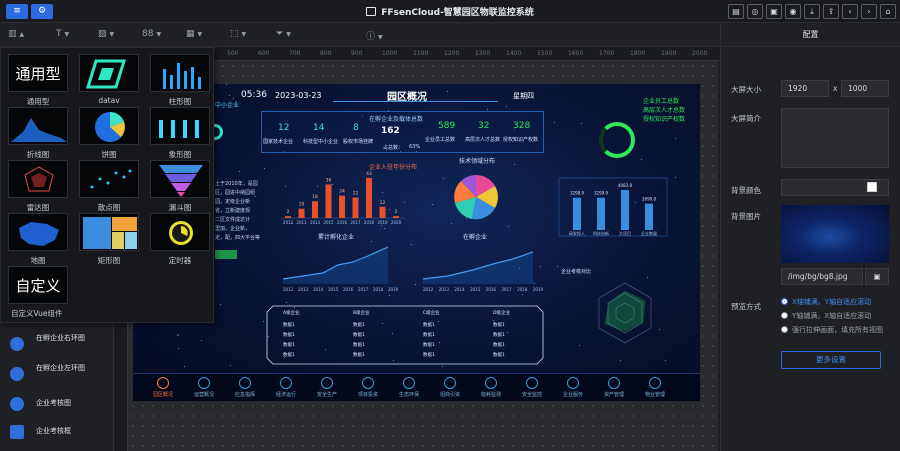 The image size is (900, 451). Describe the element at coordinates (163, 387) in the screenshot. I see `nav-item: 园区概况` at that location.